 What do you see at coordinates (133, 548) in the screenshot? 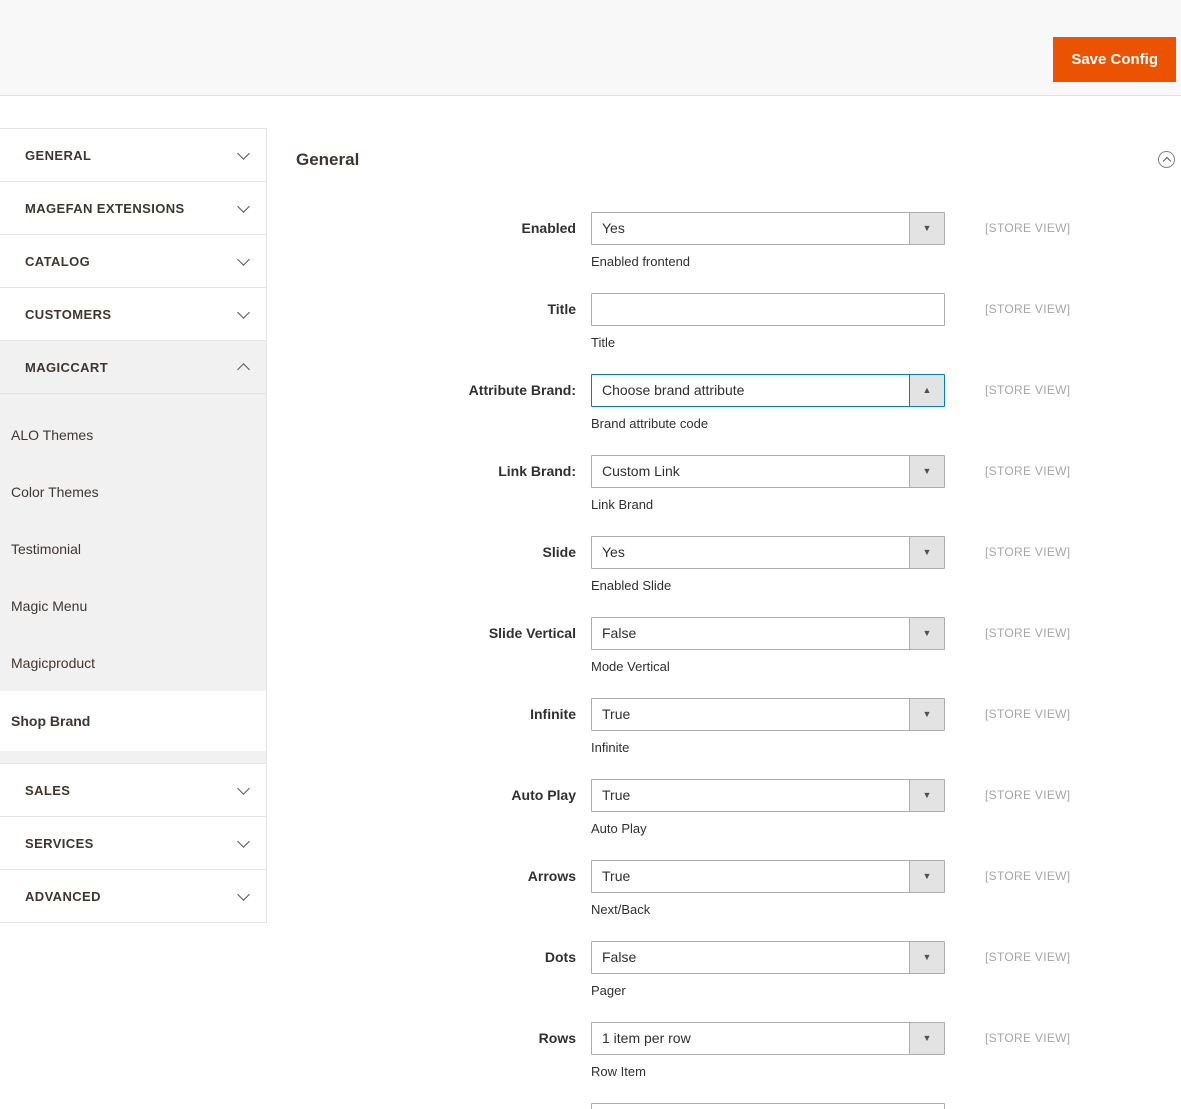
I see `sidebar-item-testimonial: Testimonial` at bounding box center [133, 548].